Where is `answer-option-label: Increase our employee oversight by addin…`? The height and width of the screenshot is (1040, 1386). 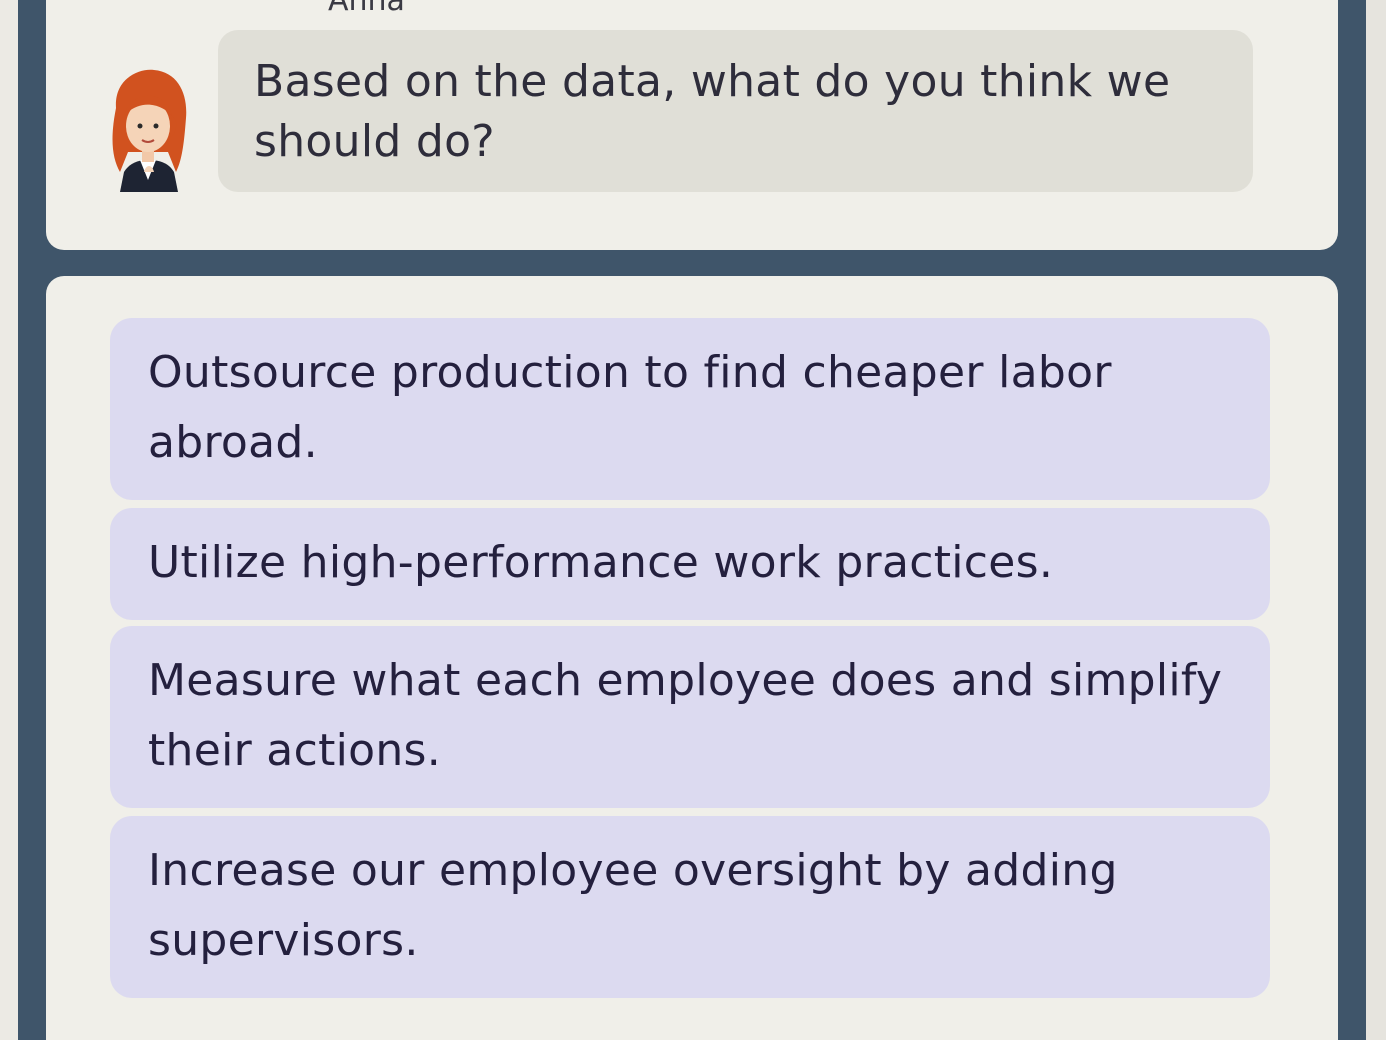 answer-option-label: Increase our employee oversight by addin… is located at coordinates (633, 905).